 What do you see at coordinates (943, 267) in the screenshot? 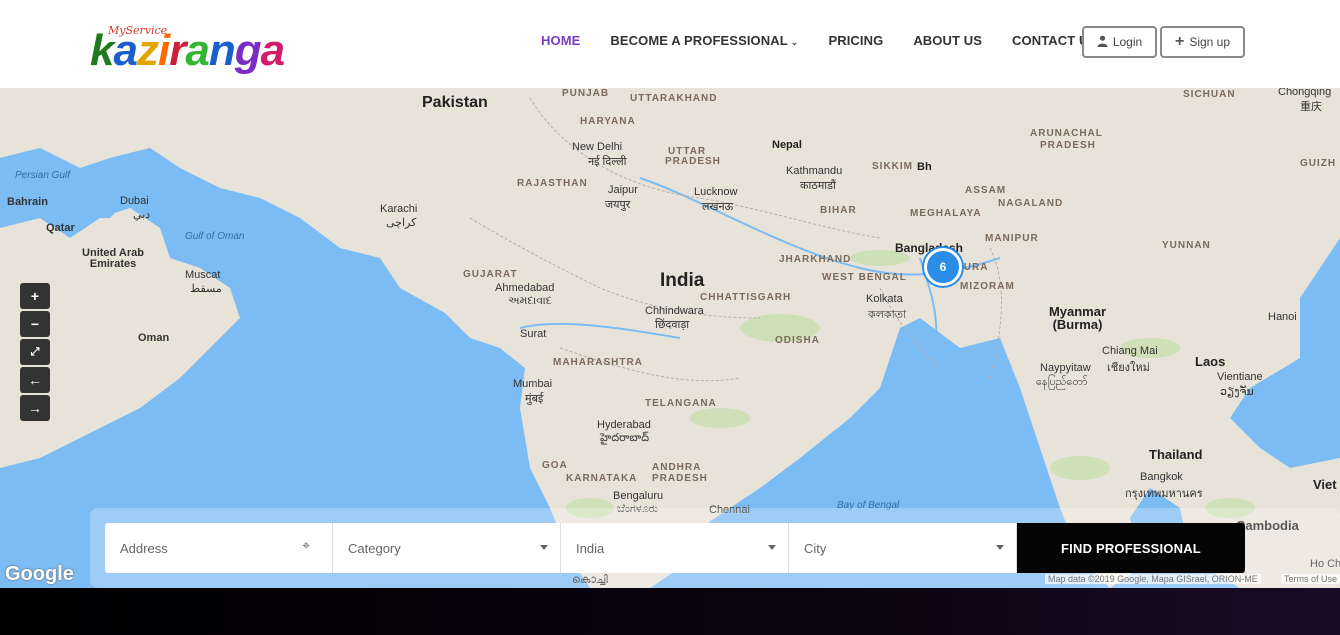
I see `map-cluster-marker: 6` at bounding box center [943, 267].